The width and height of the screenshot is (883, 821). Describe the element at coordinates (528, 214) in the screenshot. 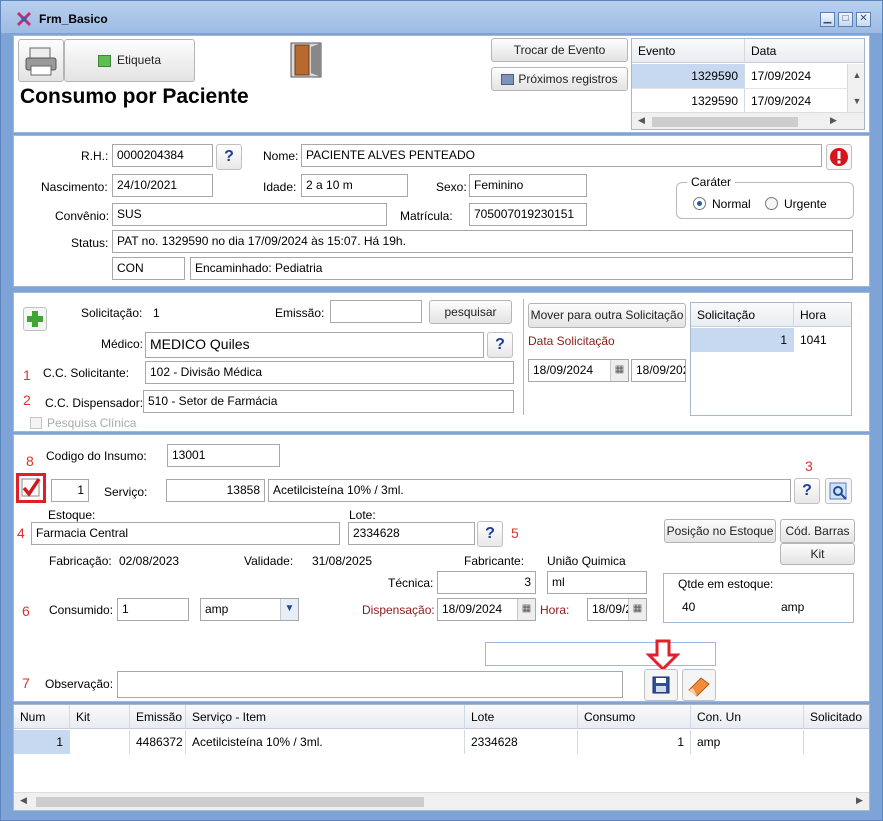

I see `matricula-field: 705007019230151` at that location.